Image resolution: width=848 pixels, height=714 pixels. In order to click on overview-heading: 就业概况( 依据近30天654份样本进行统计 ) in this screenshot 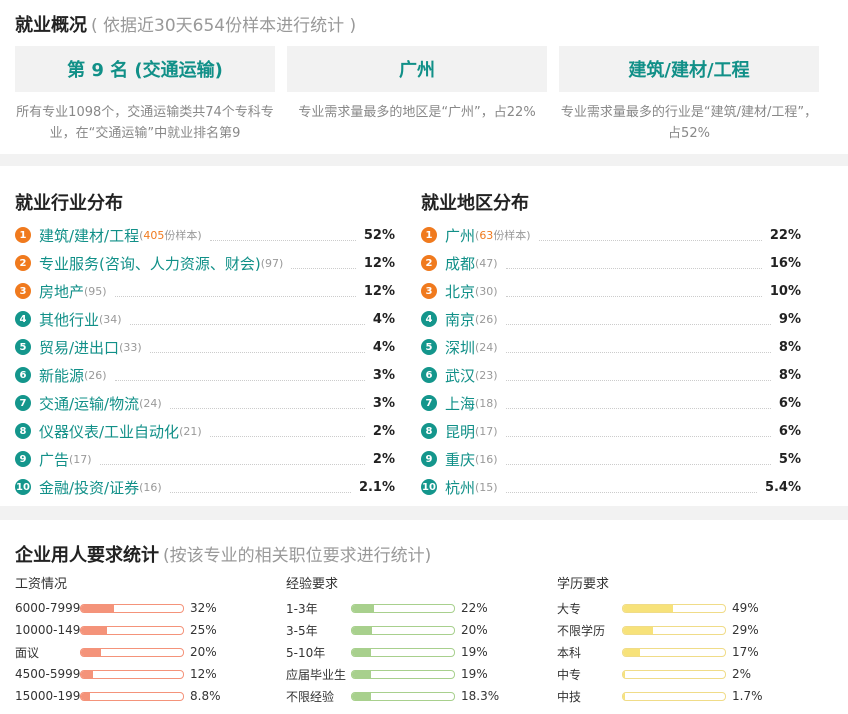, I will do `click(185, 24)`.